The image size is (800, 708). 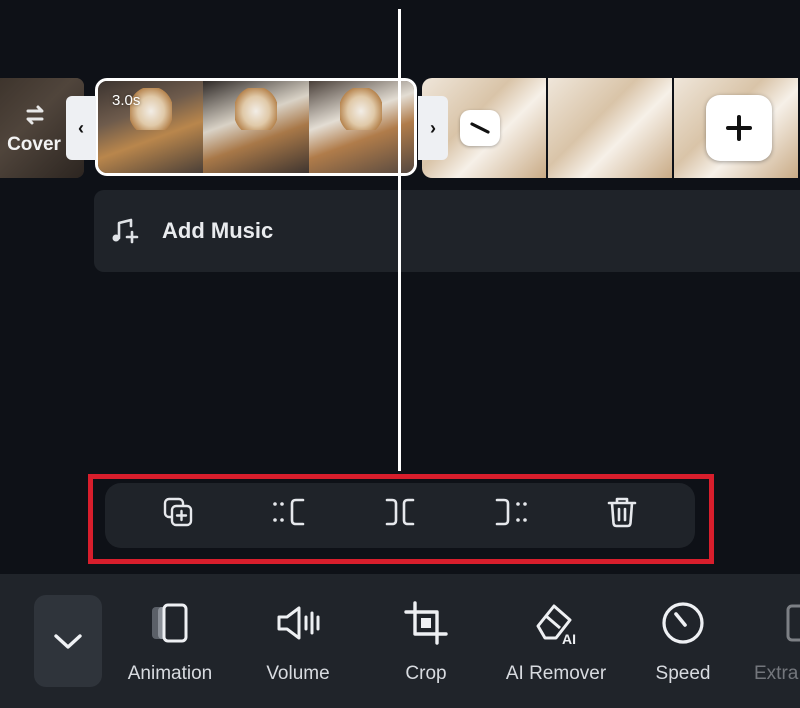 I want to click on transition-icon, so click(x=480, y=128).